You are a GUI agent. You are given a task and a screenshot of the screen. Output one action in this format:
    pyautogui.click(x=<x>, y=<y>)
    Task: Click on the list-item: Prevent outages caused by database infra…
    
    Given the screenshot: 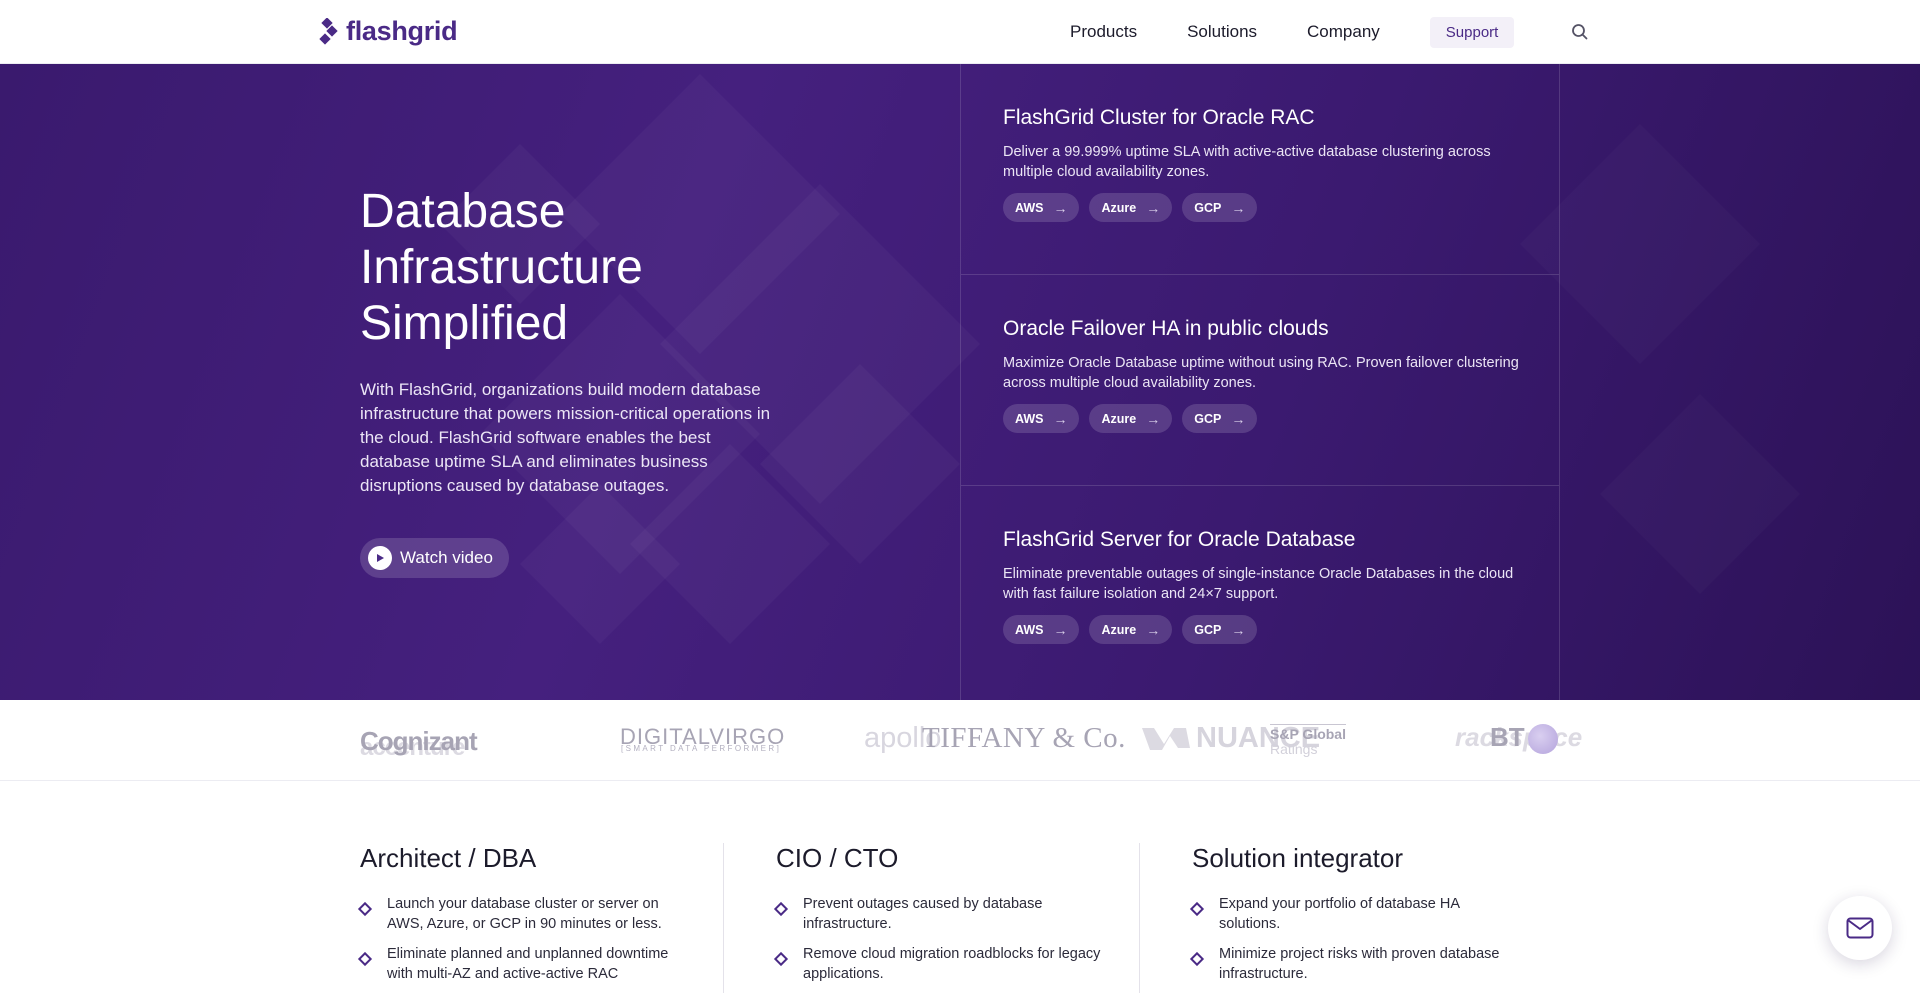 What is the action you would take?
    pyautogui.click(x=944, y=914)
    